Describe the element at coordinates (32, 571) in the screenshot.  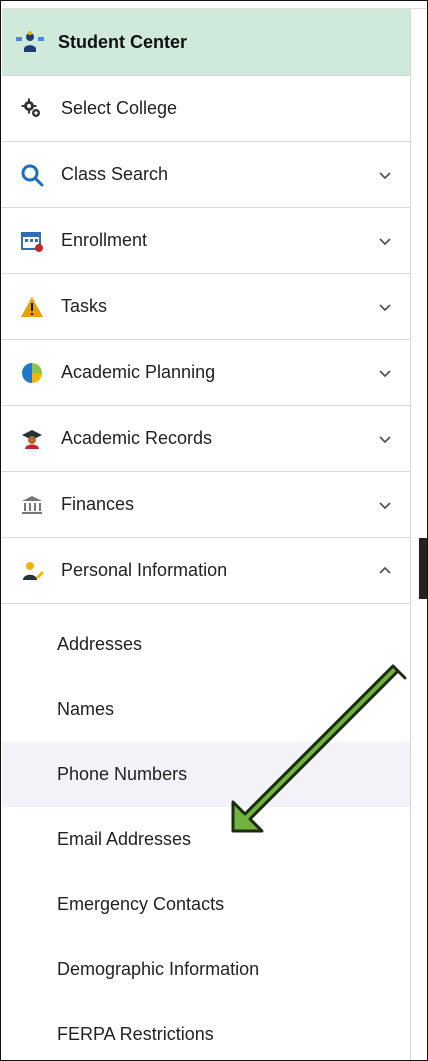
I see `person-edit-icon` at that location.